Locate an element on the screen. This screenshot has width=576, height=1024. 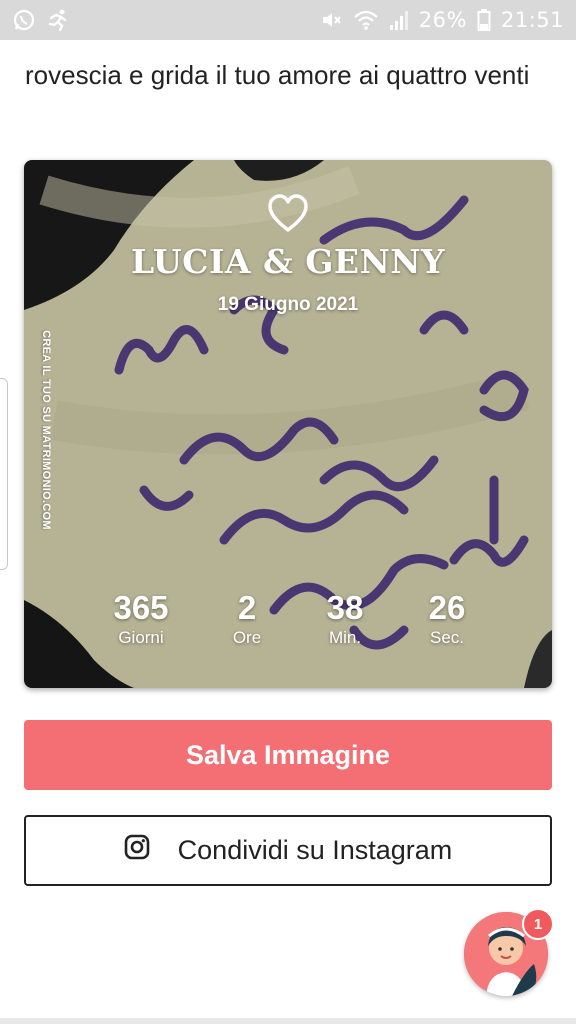
signal-icon is located at coordinates (399, 20).